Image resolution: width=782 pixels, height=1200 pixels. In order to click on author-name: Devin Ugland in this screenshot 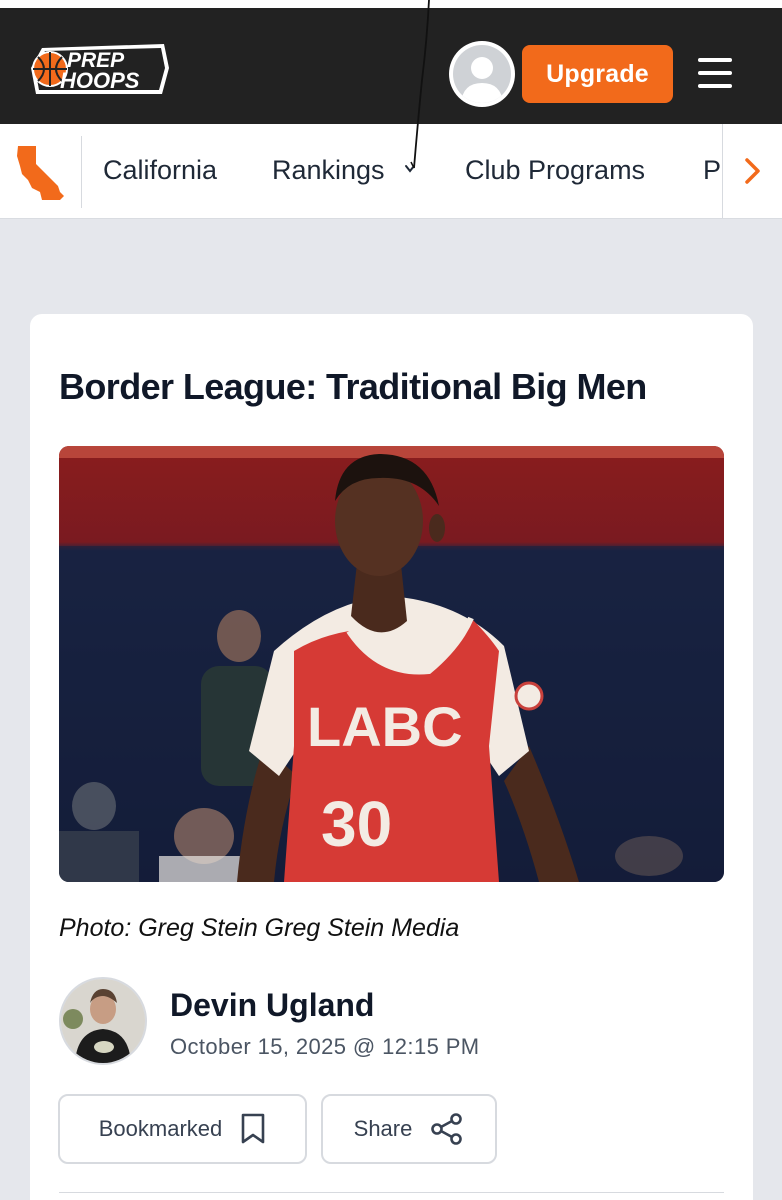, I will do `click(272, 1005)`.